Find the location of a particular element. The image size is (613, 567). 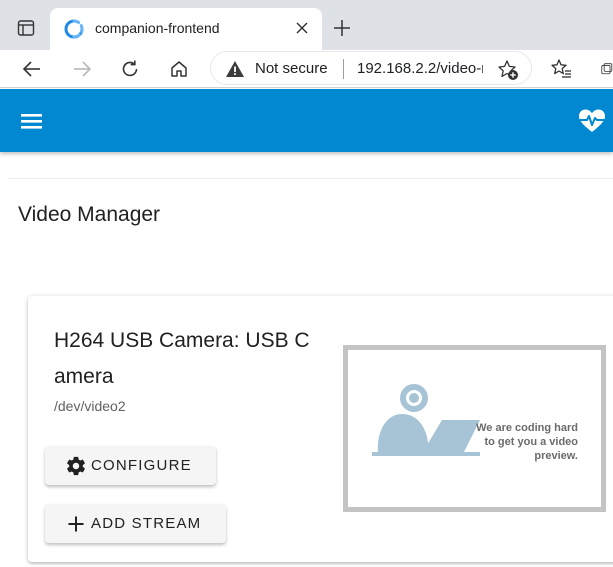

collections-button is located at coordinates (602, 69).